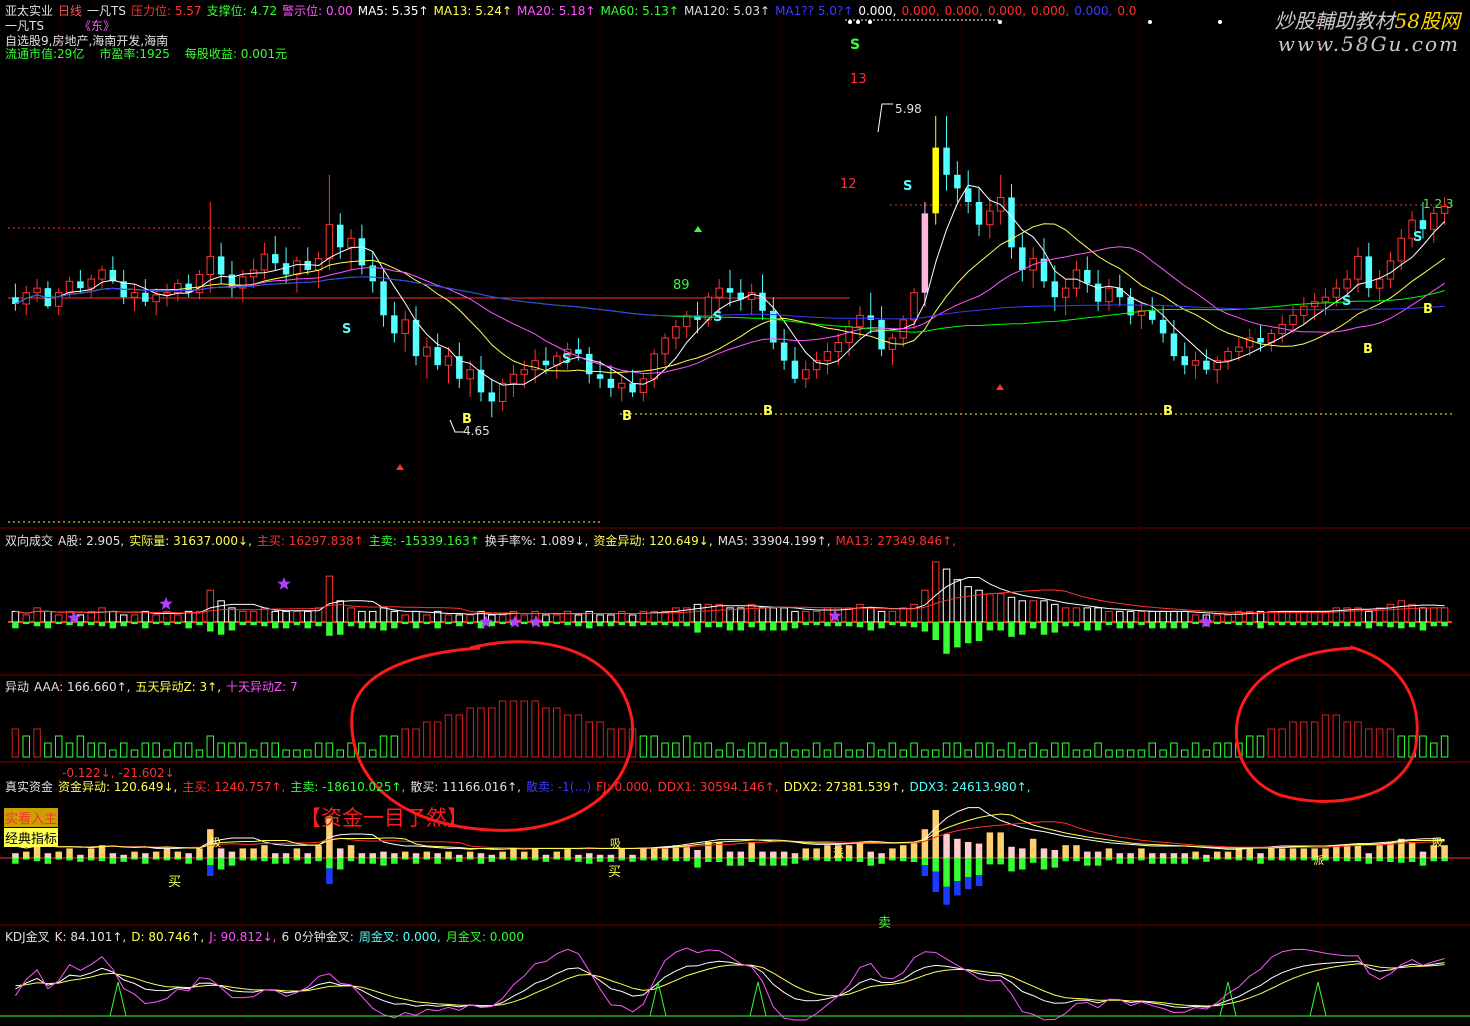 This screenshot has height=1026, width=1470. Describe the element at coordinates (17, 687) in the screenshot. I see `abnormal-panel-name: 异动` at that location.